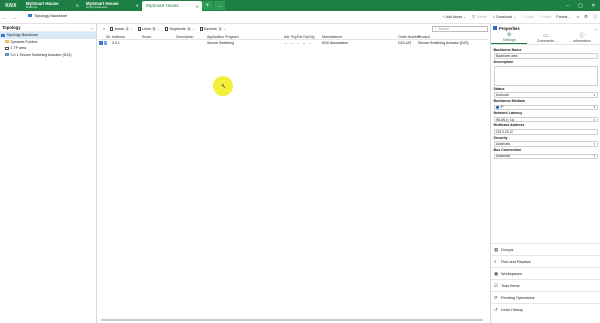  What do you see at coordinates (179, 29) in the screenshot?
I see `filter-segments: Segments 0 ⌄` at bounding box center [179, 29].